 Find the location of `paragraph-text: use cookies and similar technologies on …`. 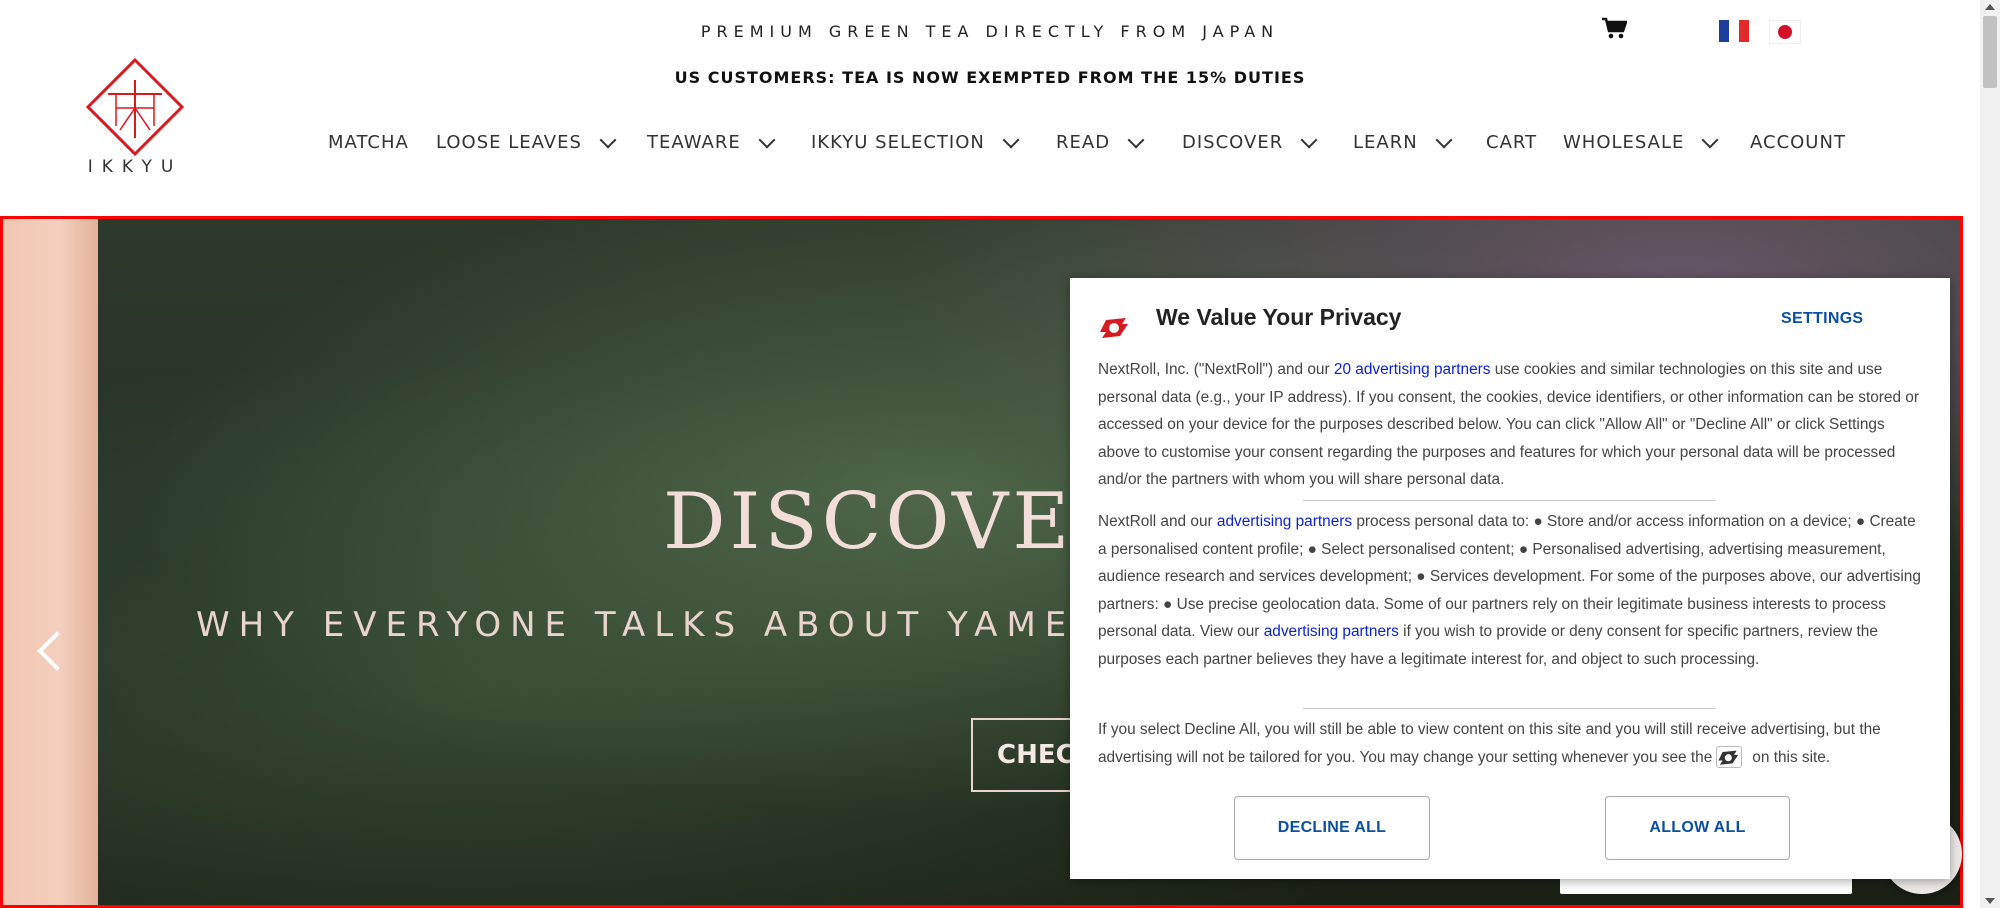

paragraph-text: use cookies and similar technologies on … is located at coordinates (1508, 424).